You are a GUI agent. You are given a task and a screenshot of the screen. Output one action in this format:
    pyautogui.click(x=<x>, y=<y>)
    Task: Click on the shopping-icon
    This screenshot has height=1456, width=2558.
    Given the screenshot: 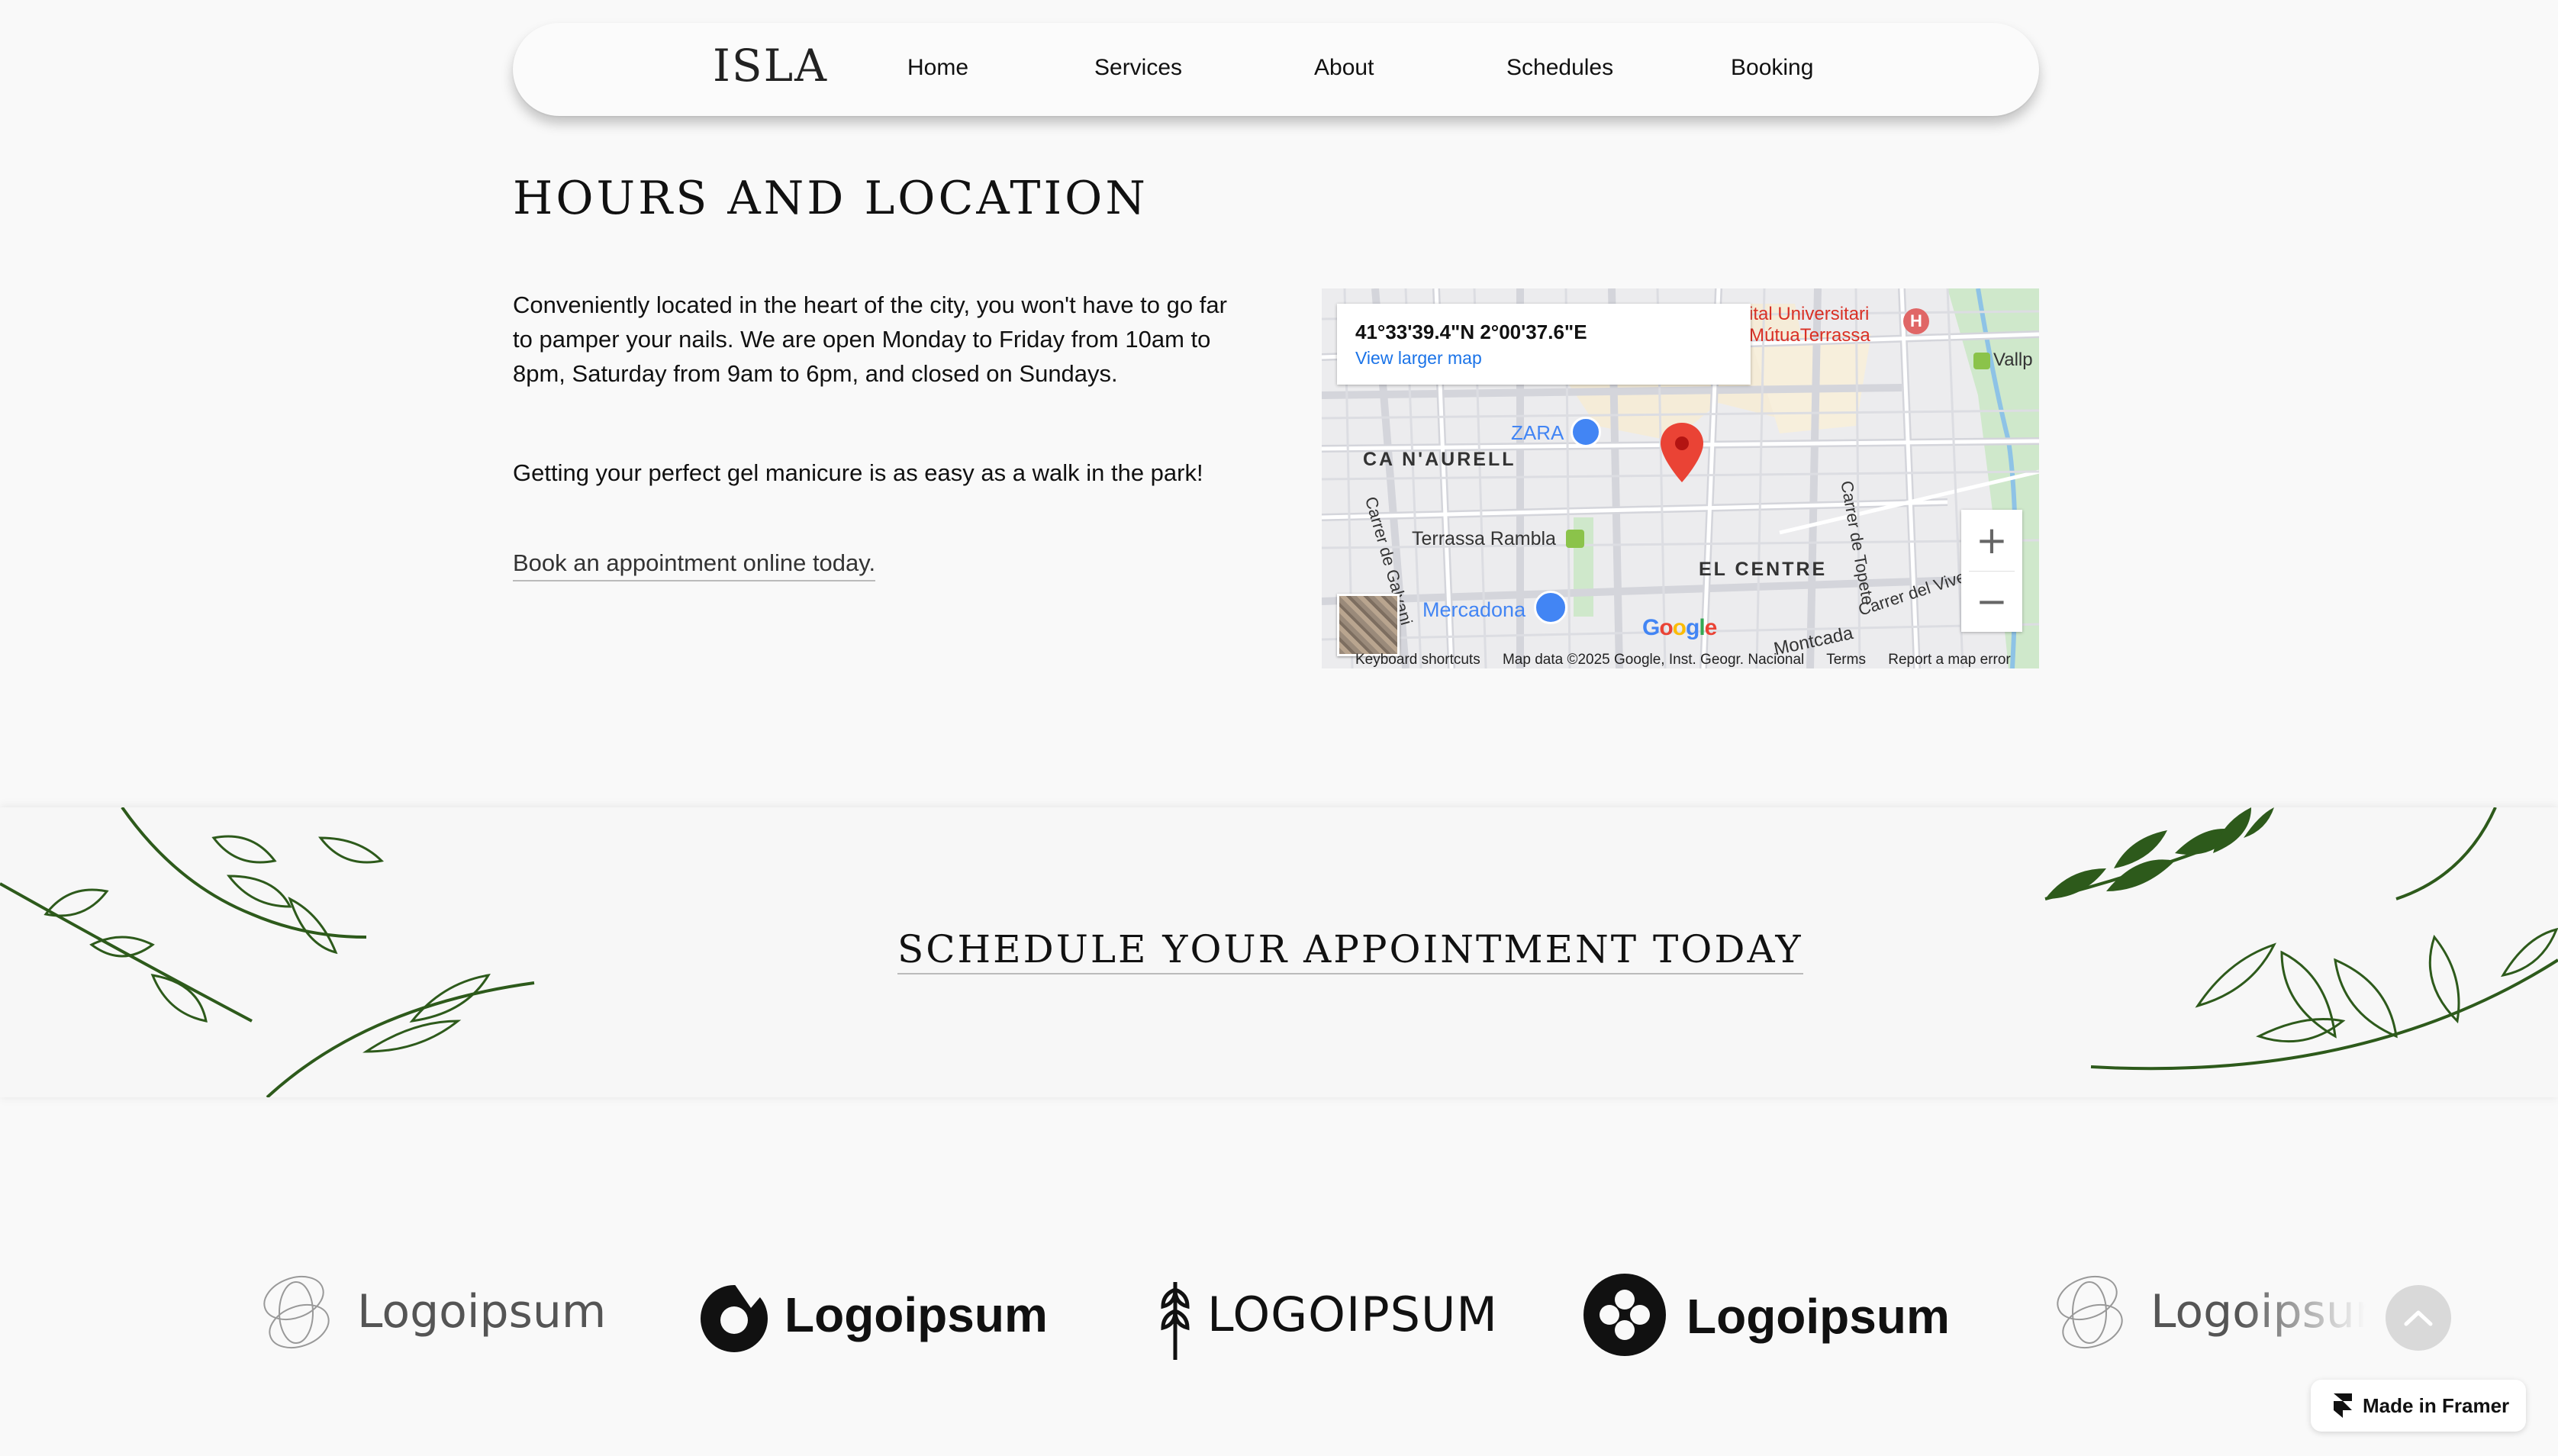 What is the action you would take?
    pyautogui.click(x=1586, y=432)
    